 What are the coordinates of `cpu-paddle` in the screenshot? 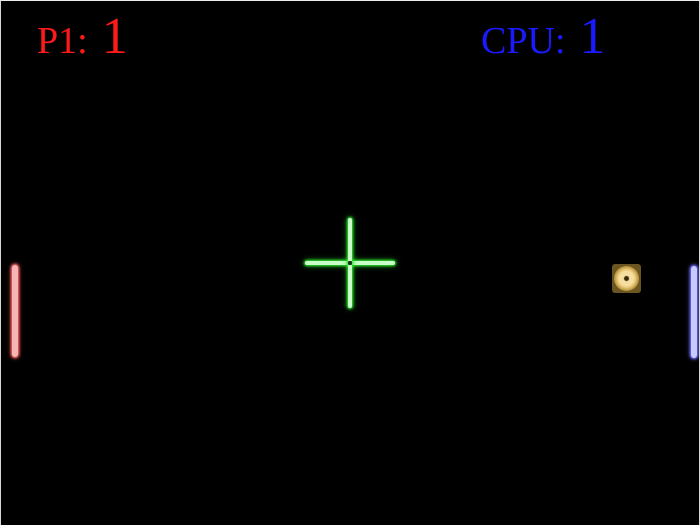 It's located at (694, 312).